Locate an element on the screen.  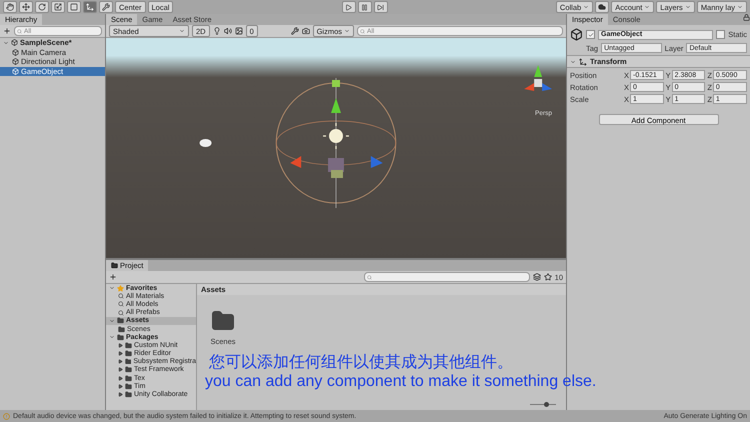
pause-icon is located at coordinates (364, 7).